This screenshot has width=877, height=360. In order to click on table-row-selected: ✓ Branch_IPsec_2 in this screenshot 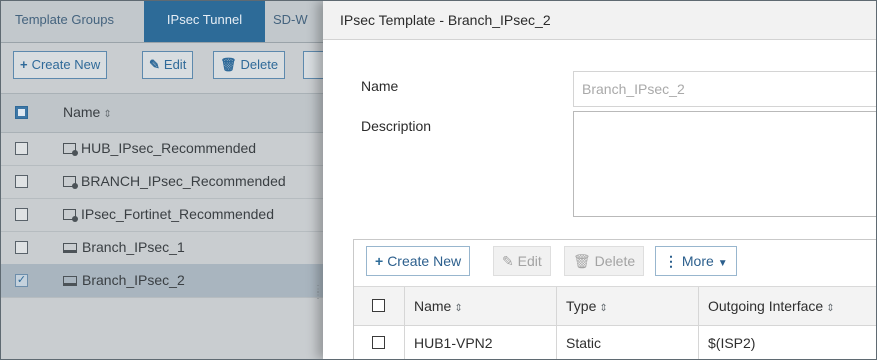, I will do `click(166, 281)`.